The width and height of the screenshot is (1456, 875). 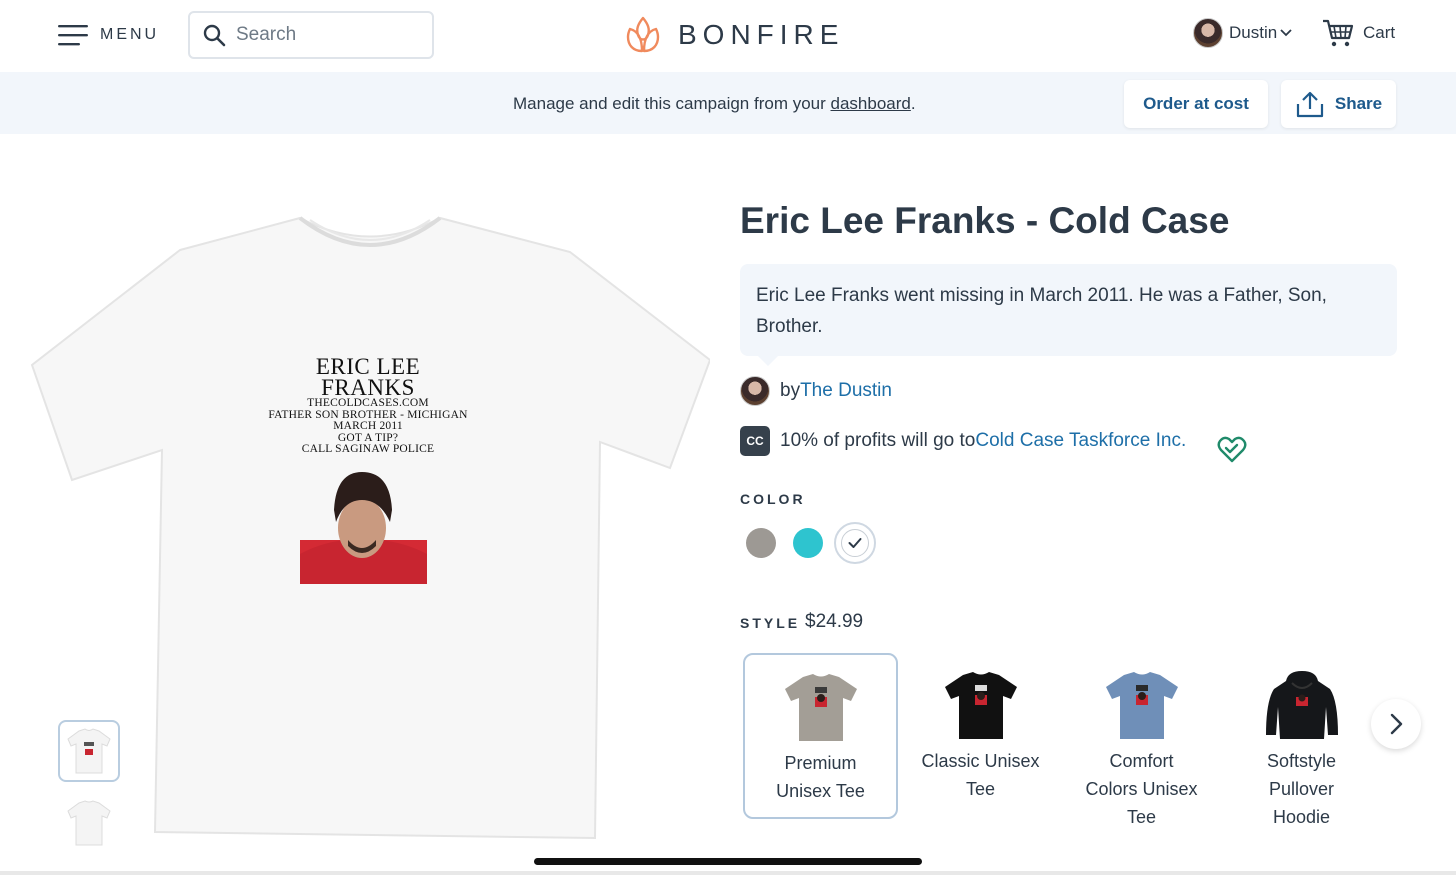 I want to click on chevron-right-icon, so click(x=1396, y=724).